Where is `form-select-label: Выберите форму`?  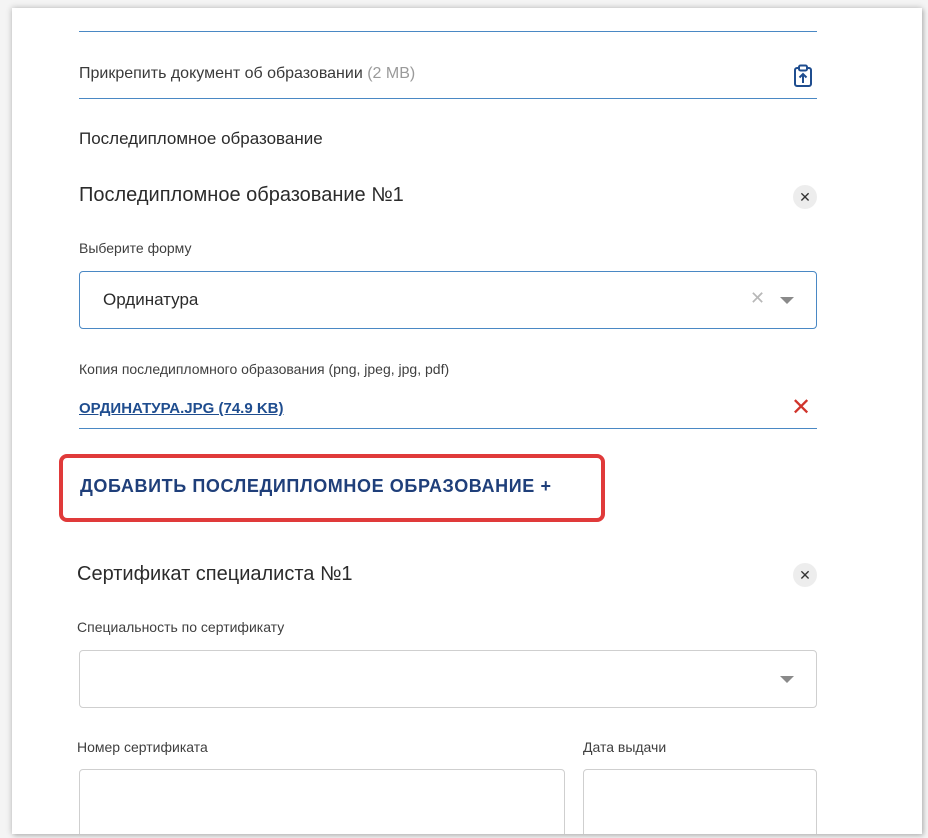
form-select-label: Выберите форму is located at coordinates (135, 248).